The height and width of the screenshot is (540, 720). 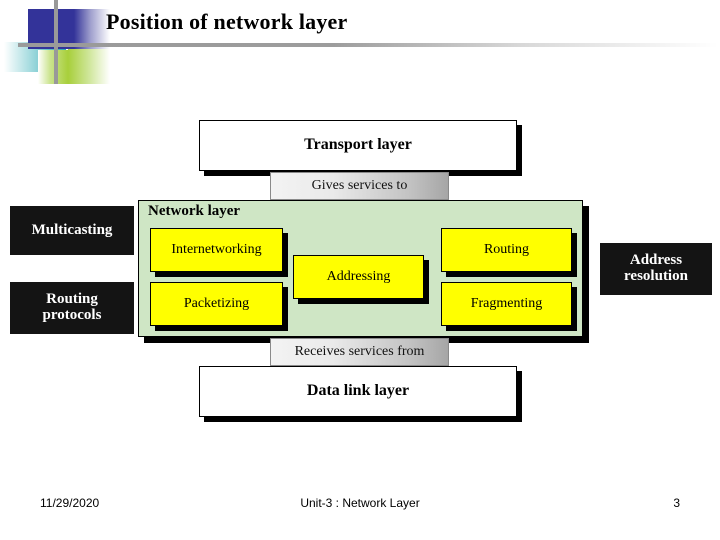 I want to click on side-box-line1: Routing, so click(x=72, y=299).